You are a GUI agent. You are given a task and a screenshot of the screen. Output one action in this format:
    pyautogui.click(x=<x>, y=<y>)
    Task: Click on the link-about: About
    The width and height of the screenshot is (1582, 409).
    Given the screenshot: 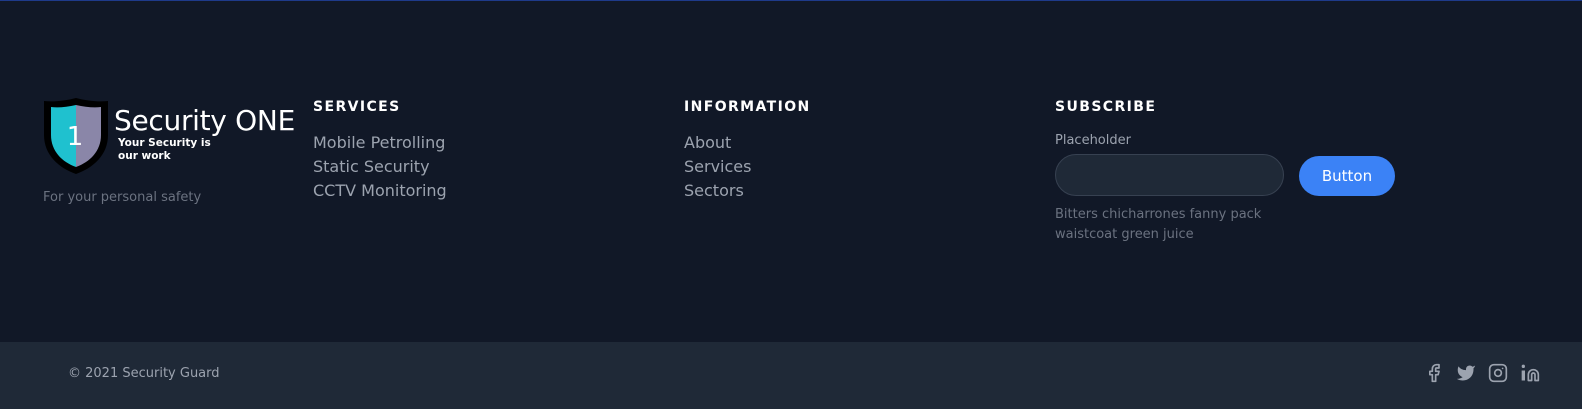 What is the action you would take?
    pyautogui.click(x=707, y=142)
    